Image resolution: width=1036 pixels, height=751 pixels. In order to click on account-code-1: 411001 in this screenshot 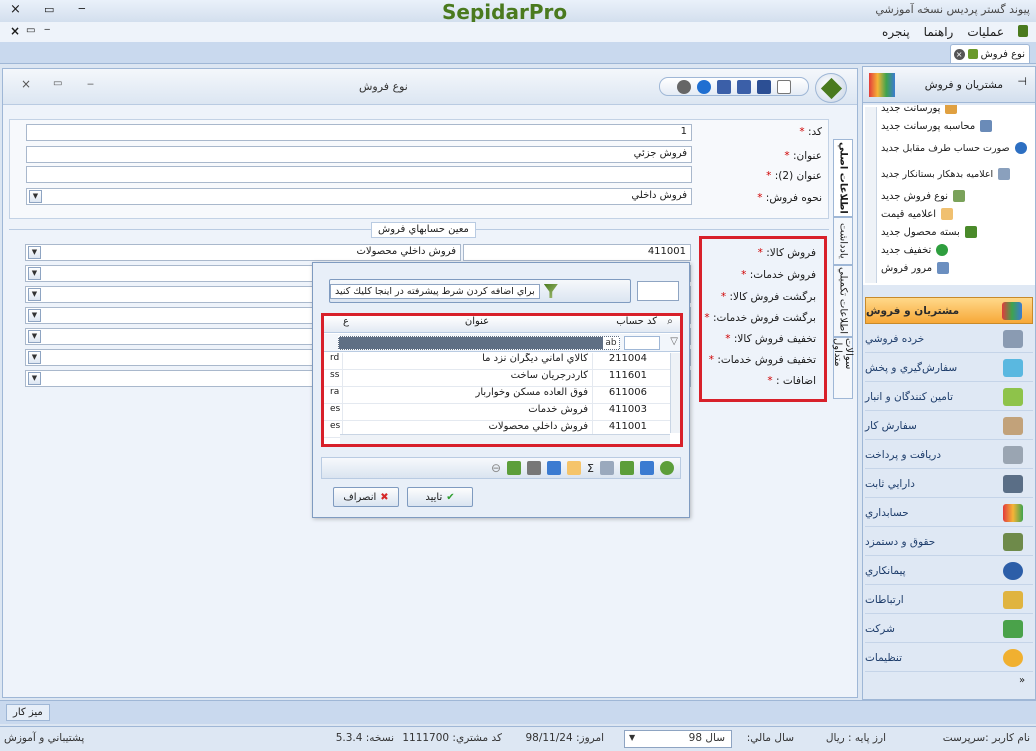, I will do `click(577, 252)`.